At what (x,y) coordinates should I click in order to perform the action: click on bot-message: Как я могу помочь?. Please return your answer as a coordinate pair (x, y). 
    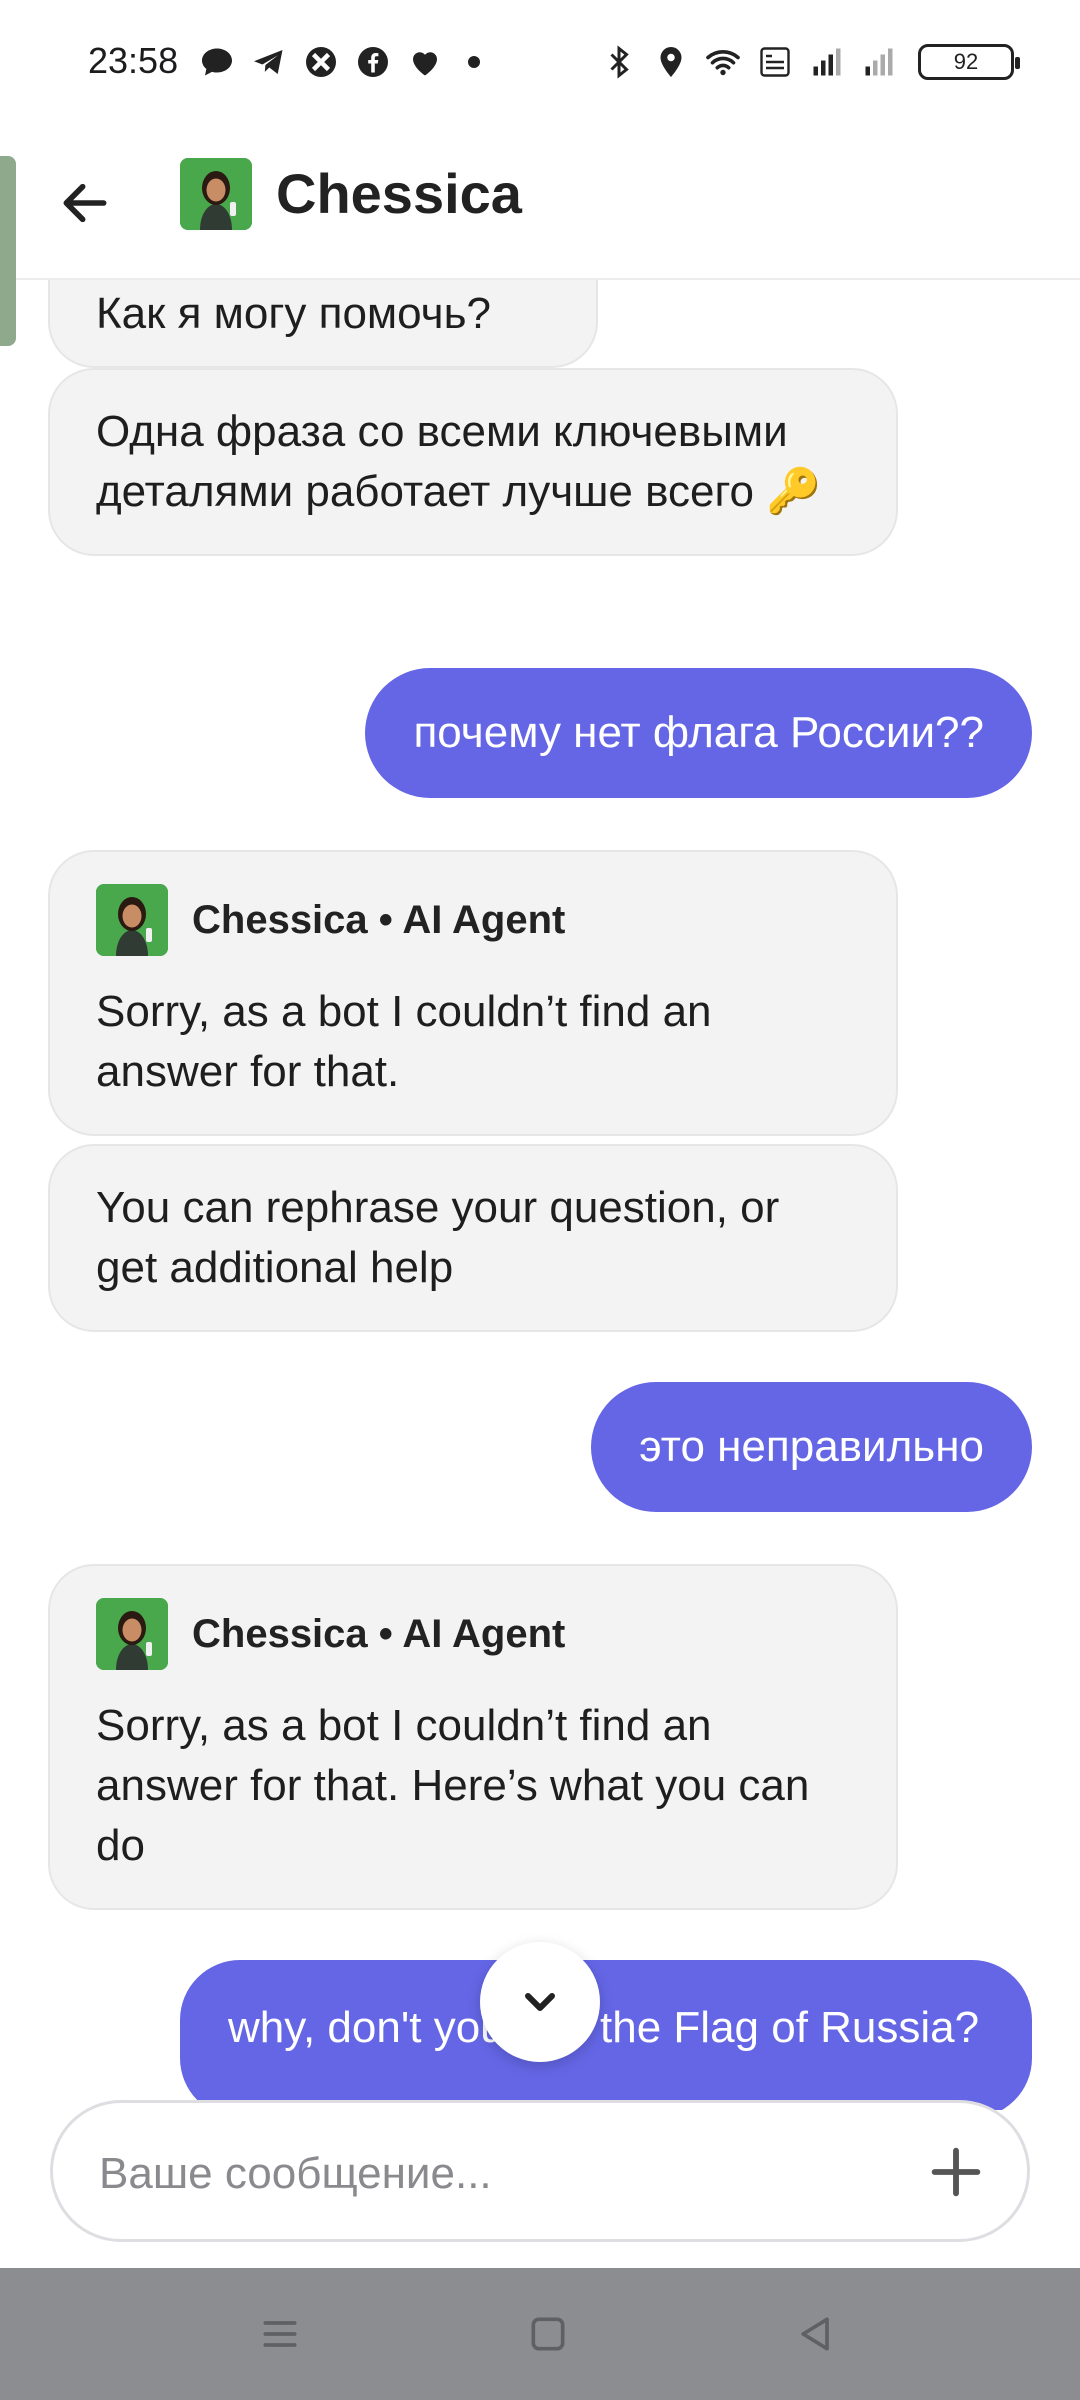
    Looking at the image, I should click on (323, 324).